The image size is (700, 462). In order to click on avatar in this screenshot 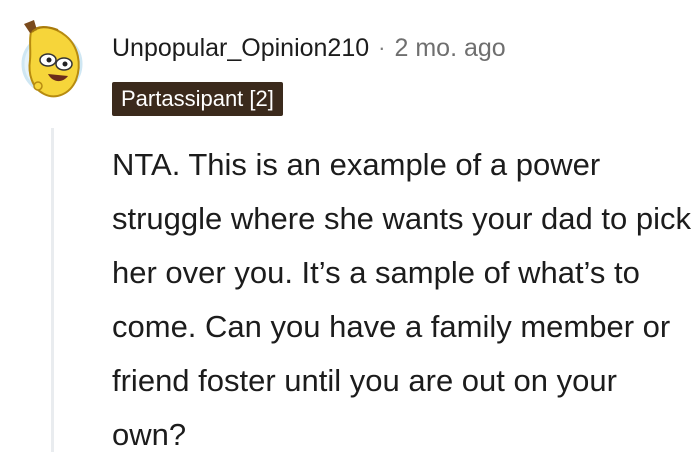, I will do `click(54, 60)`.